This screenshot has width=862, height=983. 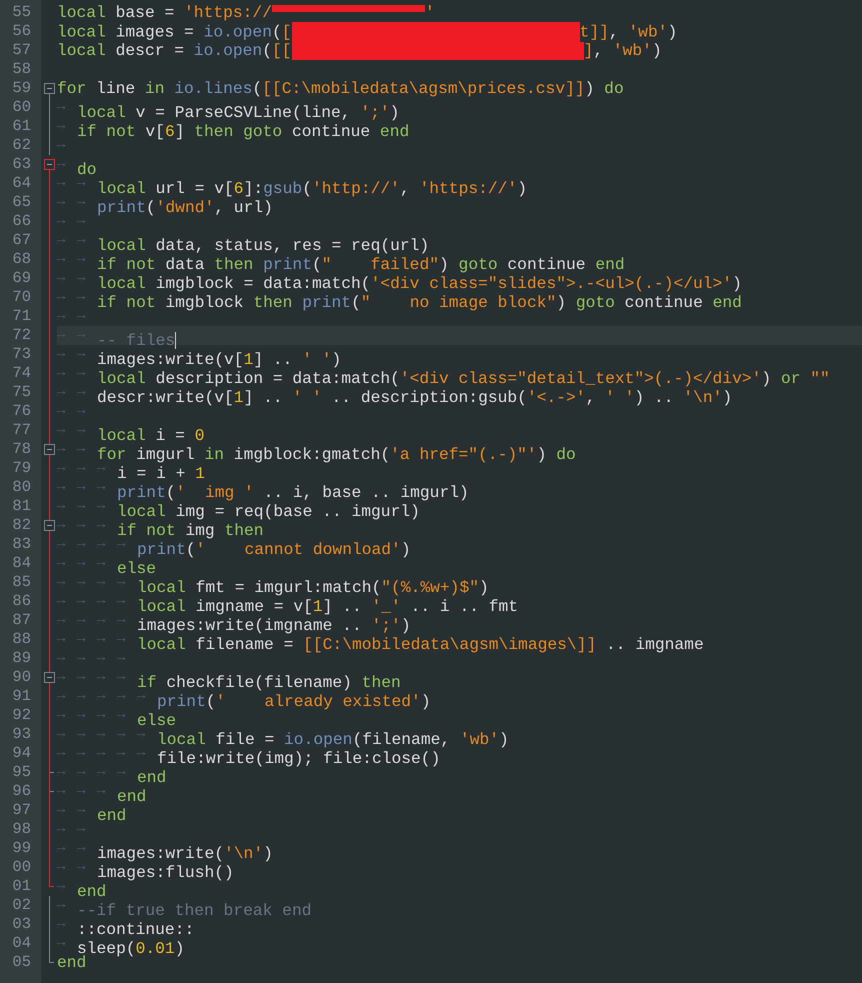 I want to click on line-number: 82, so click(x=21, y=525).